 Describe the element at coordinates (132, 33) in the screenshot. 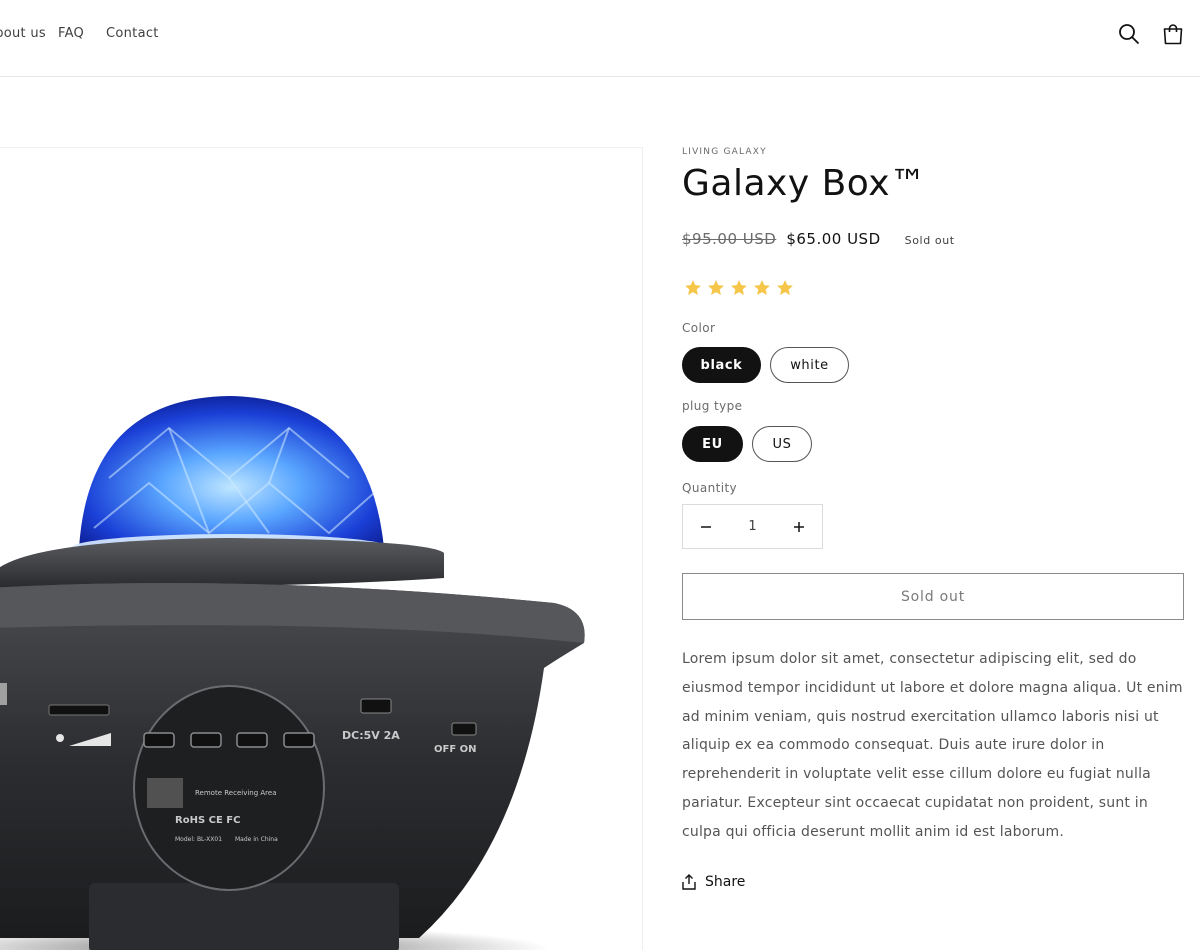

I see `nav-link-contact: Contact` at that location.